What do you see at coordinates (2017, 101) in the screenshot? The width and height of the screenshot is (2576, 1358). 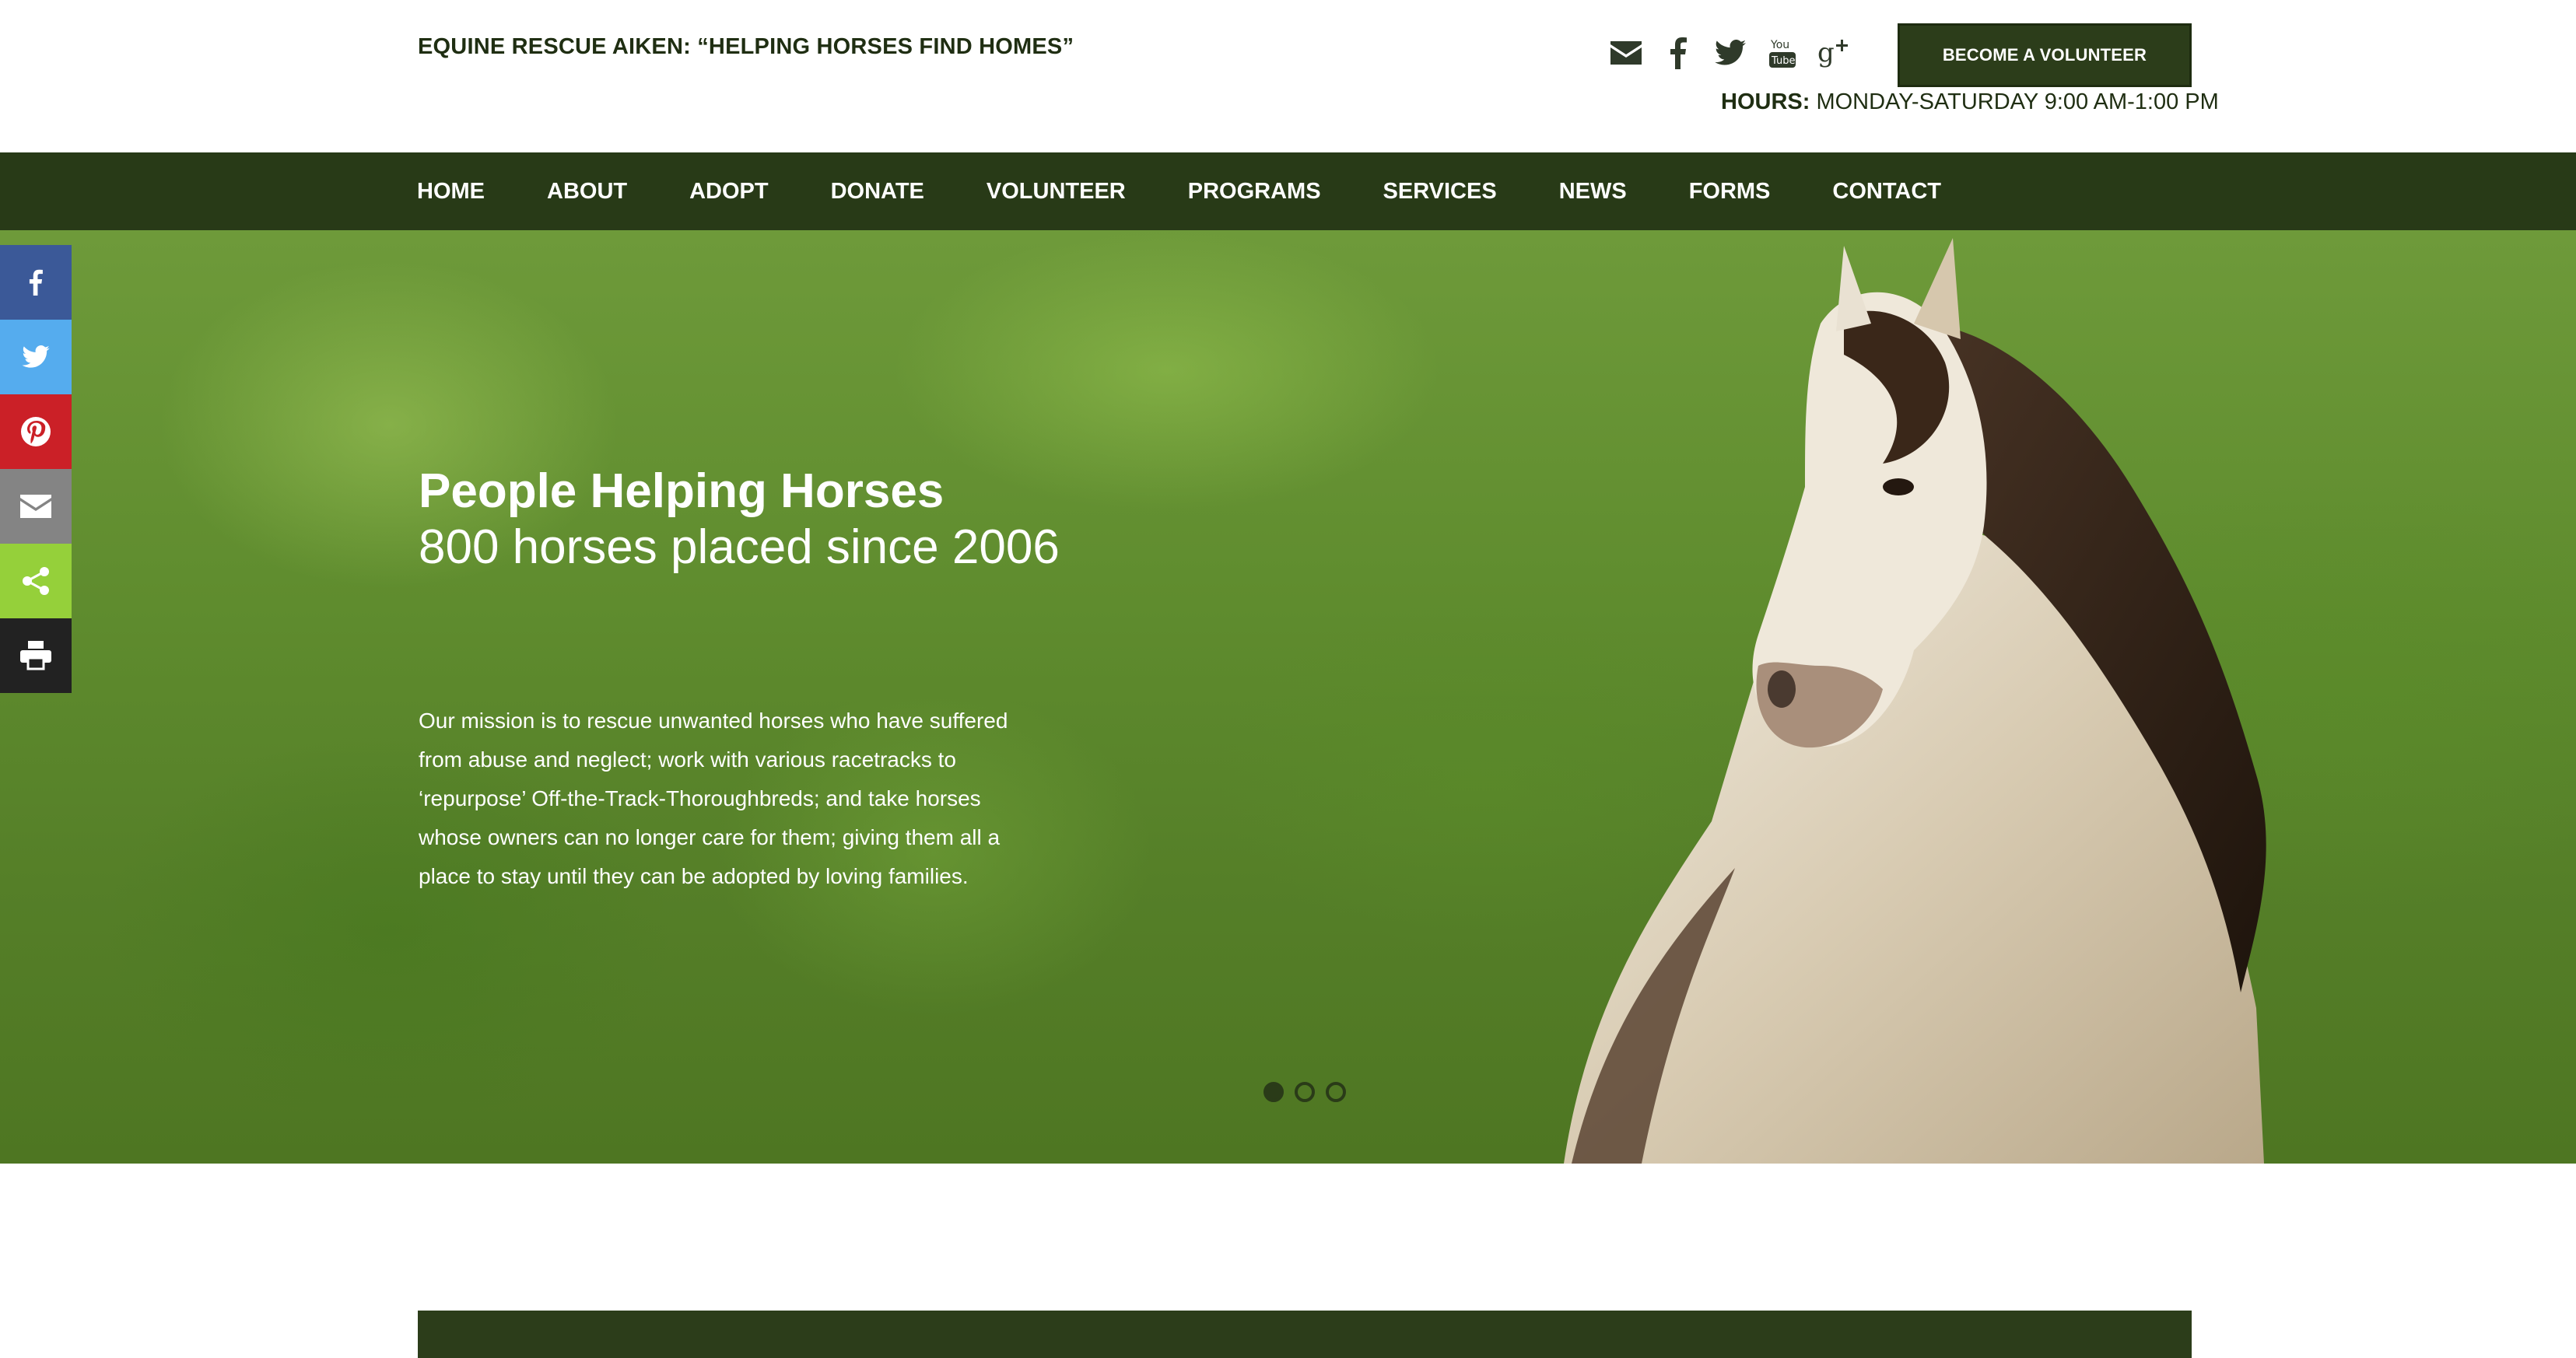 I see `hours-value: MONDAY-SATURDAY 9:00 AM-1:00 PM` at bounding box center [2017, 101].